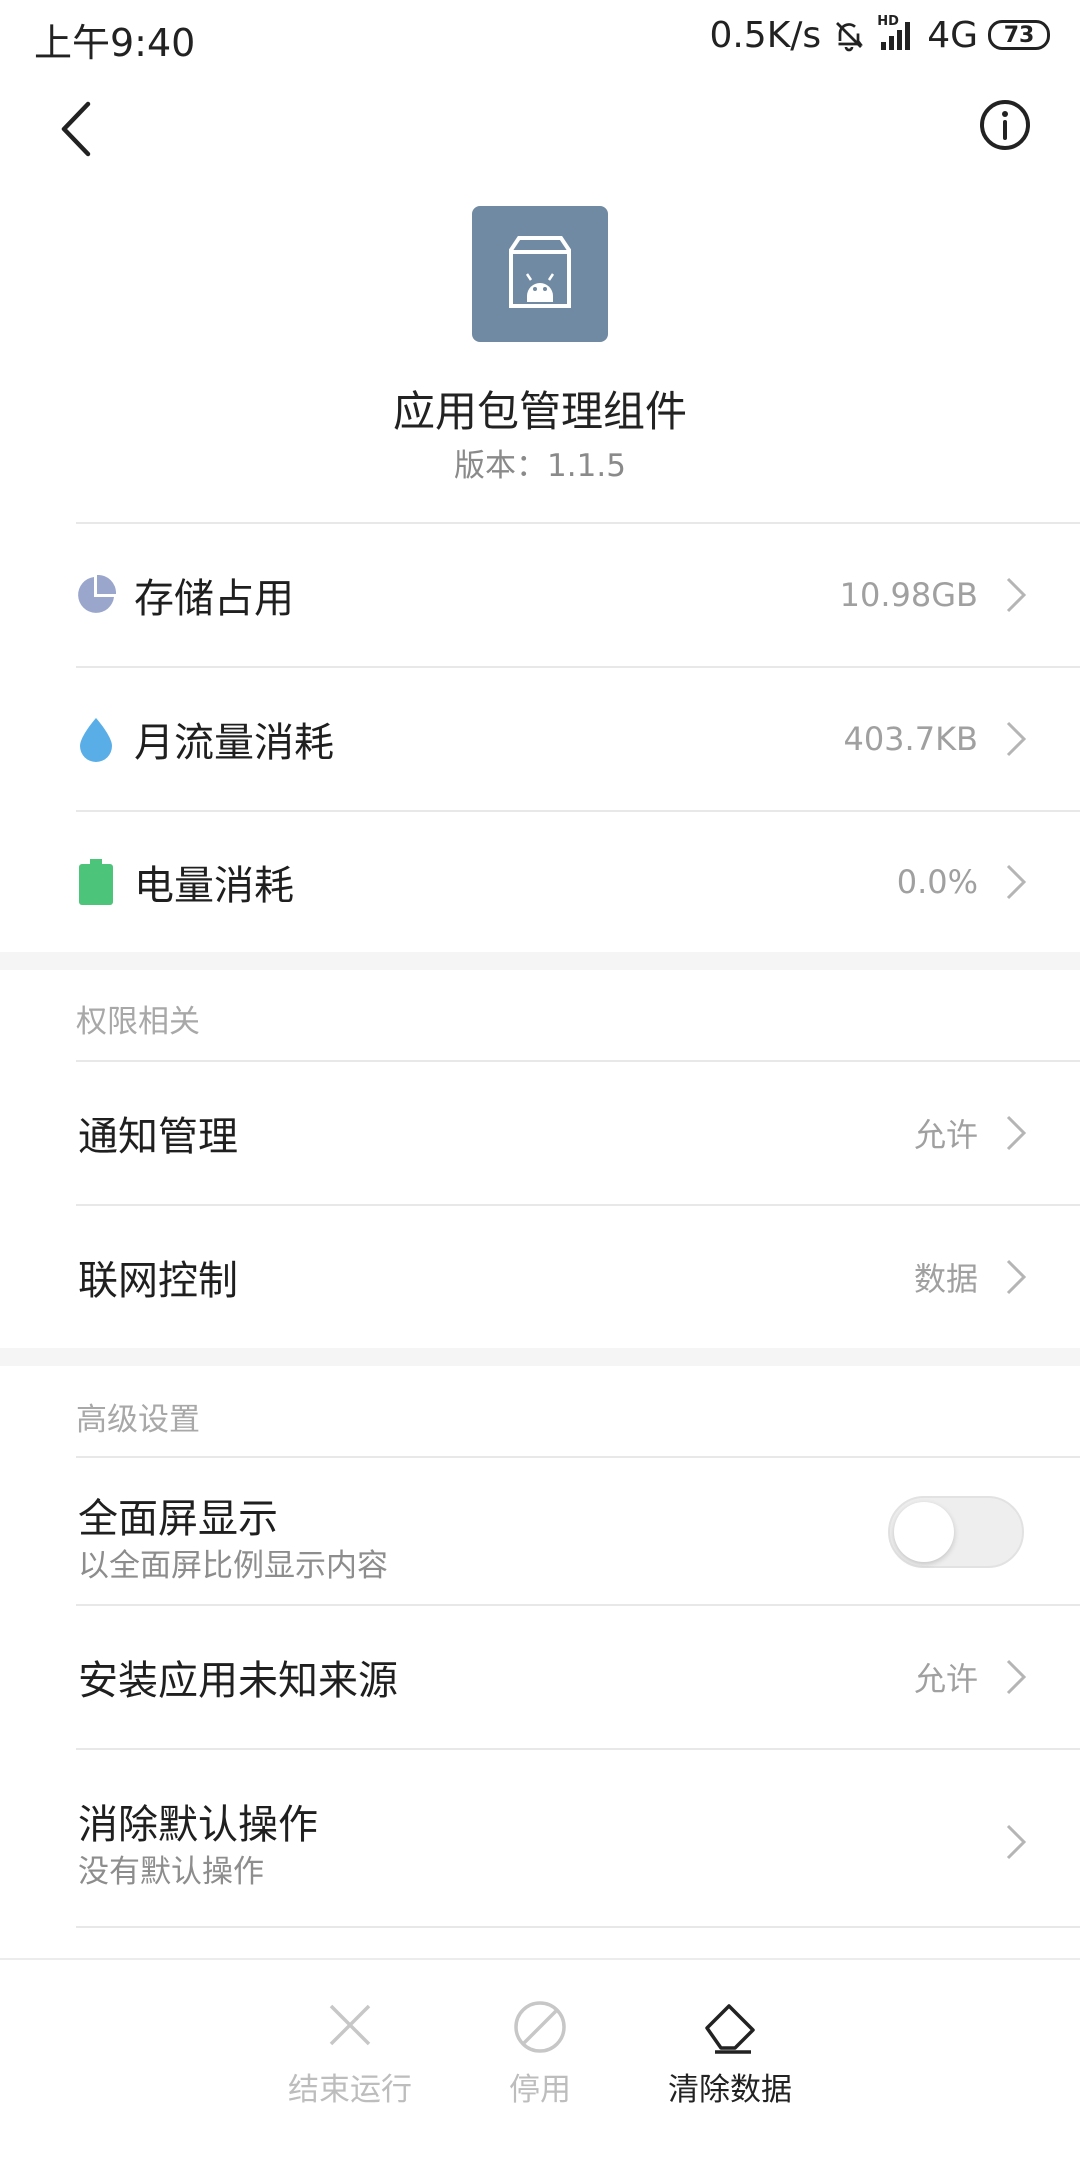 The width and height of the screenshot is (1080, 2162). What do you see at coordinates (97, 594) in the screenshot?
I see `pie-chart-icon` at bounding box center [97, 594].